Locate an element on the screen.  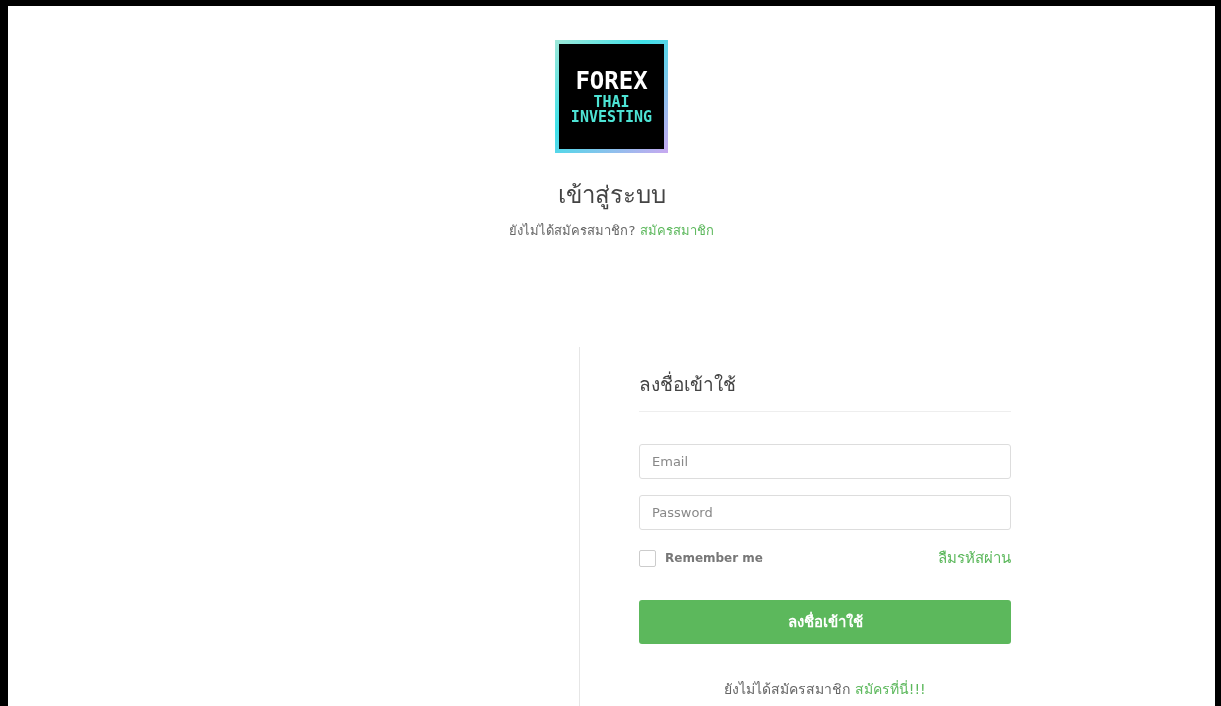
signup-prompt: ยังไม่ได้สมัครสมาชิก? is located at coordinates (572, 230).